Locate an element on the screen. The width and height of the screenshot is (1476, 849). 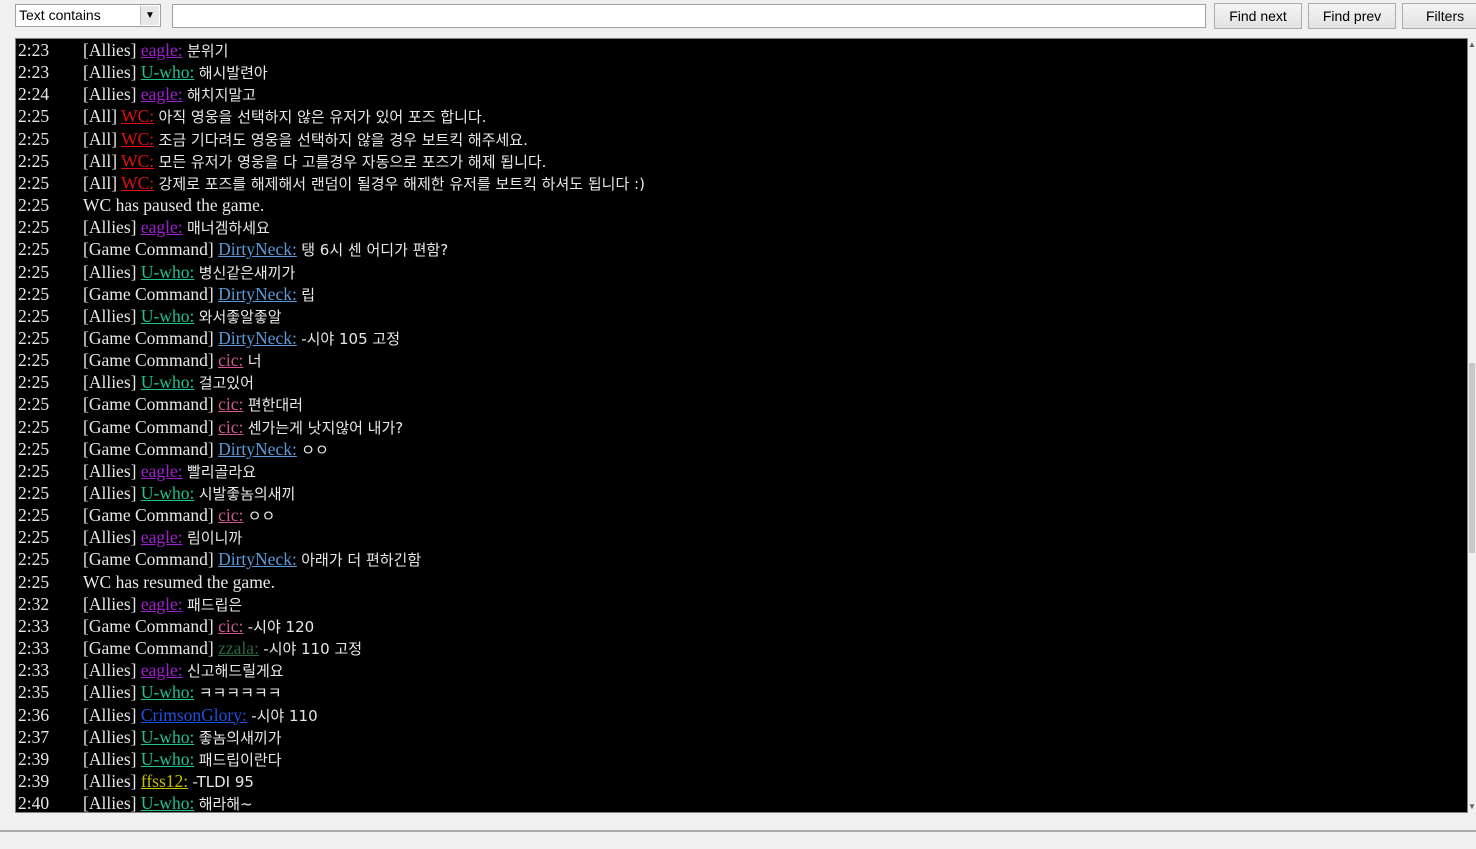
message: [Game Command] cic: -시야 120 is located at coordinates (198, 626).